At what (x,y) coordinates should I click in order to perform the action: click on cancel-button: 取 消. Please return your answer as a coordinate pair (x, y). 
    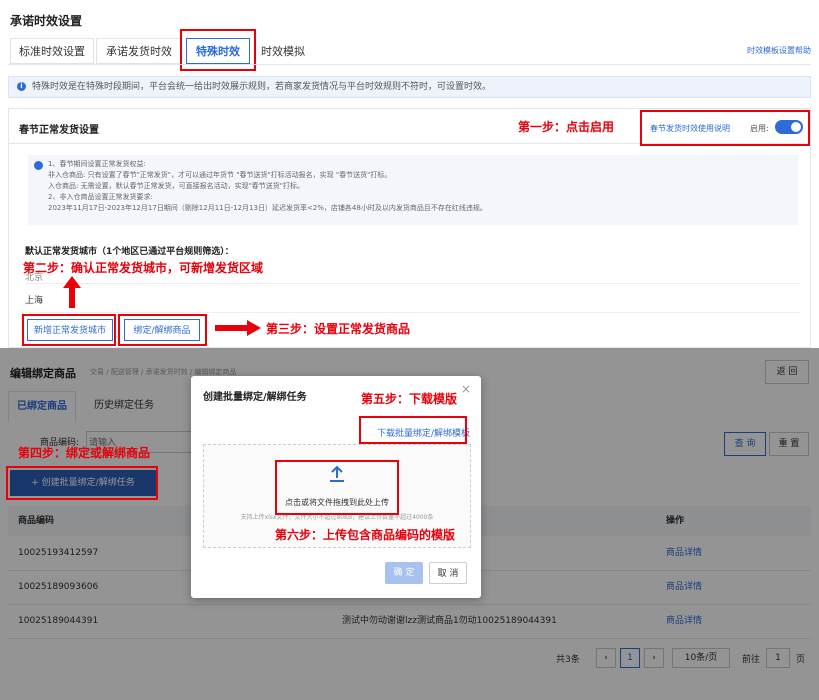
    Looking at the image, I should click on (448, 573).